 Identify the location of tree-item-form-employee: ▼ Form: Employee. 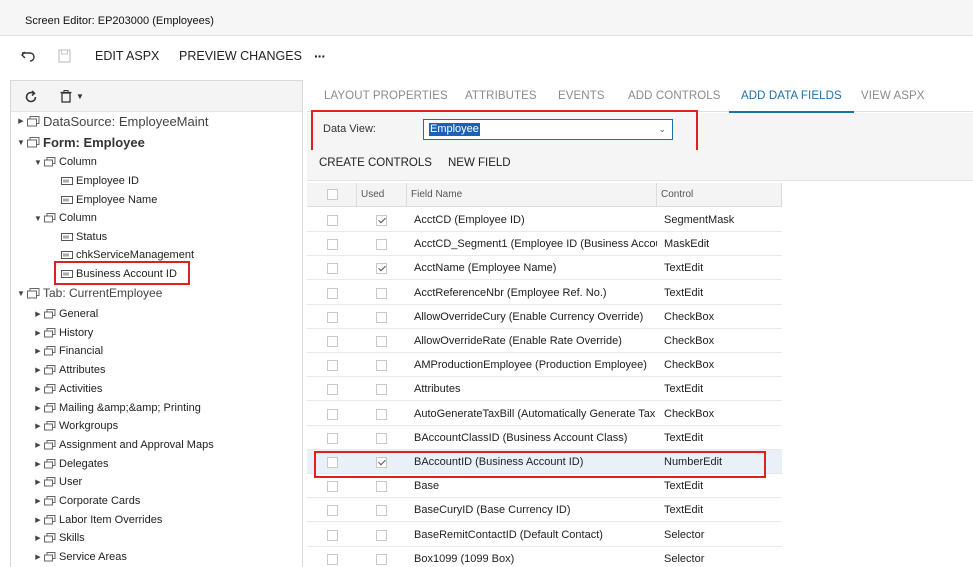
(80, 142).